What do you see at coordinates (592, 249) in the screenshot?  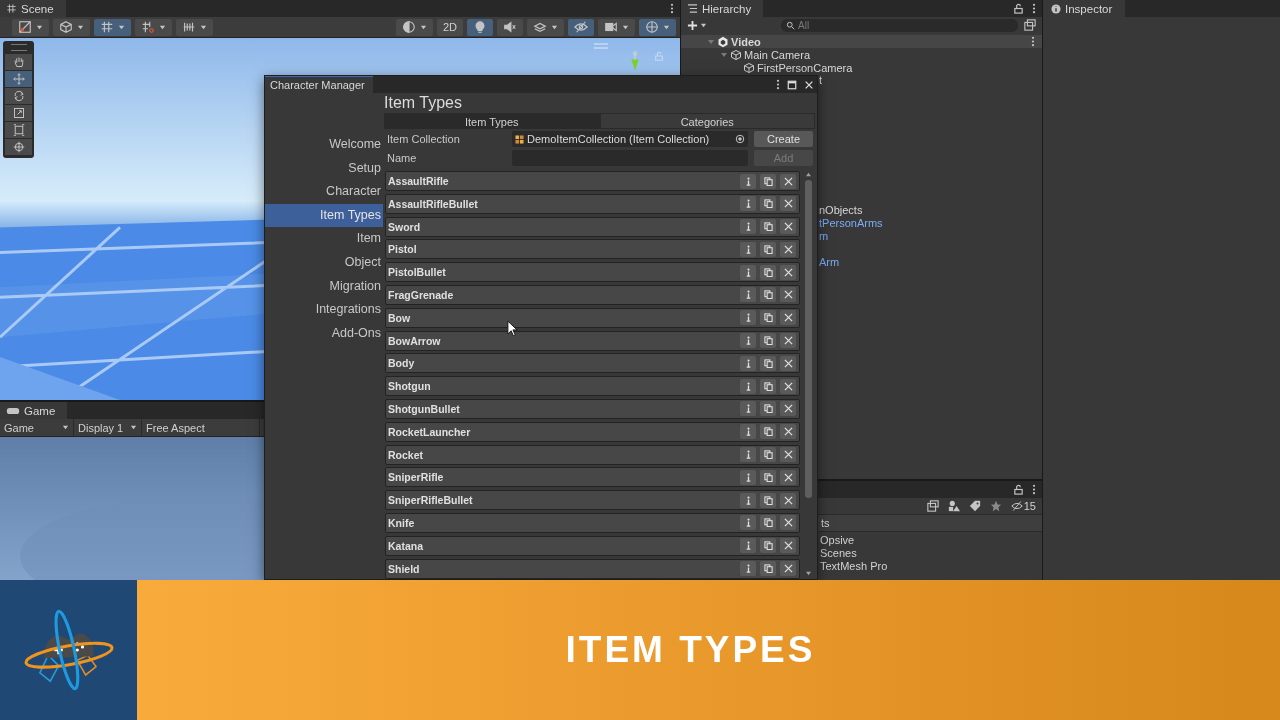 I see `item-type-row: Pistol` at bounding box center [592, 249].